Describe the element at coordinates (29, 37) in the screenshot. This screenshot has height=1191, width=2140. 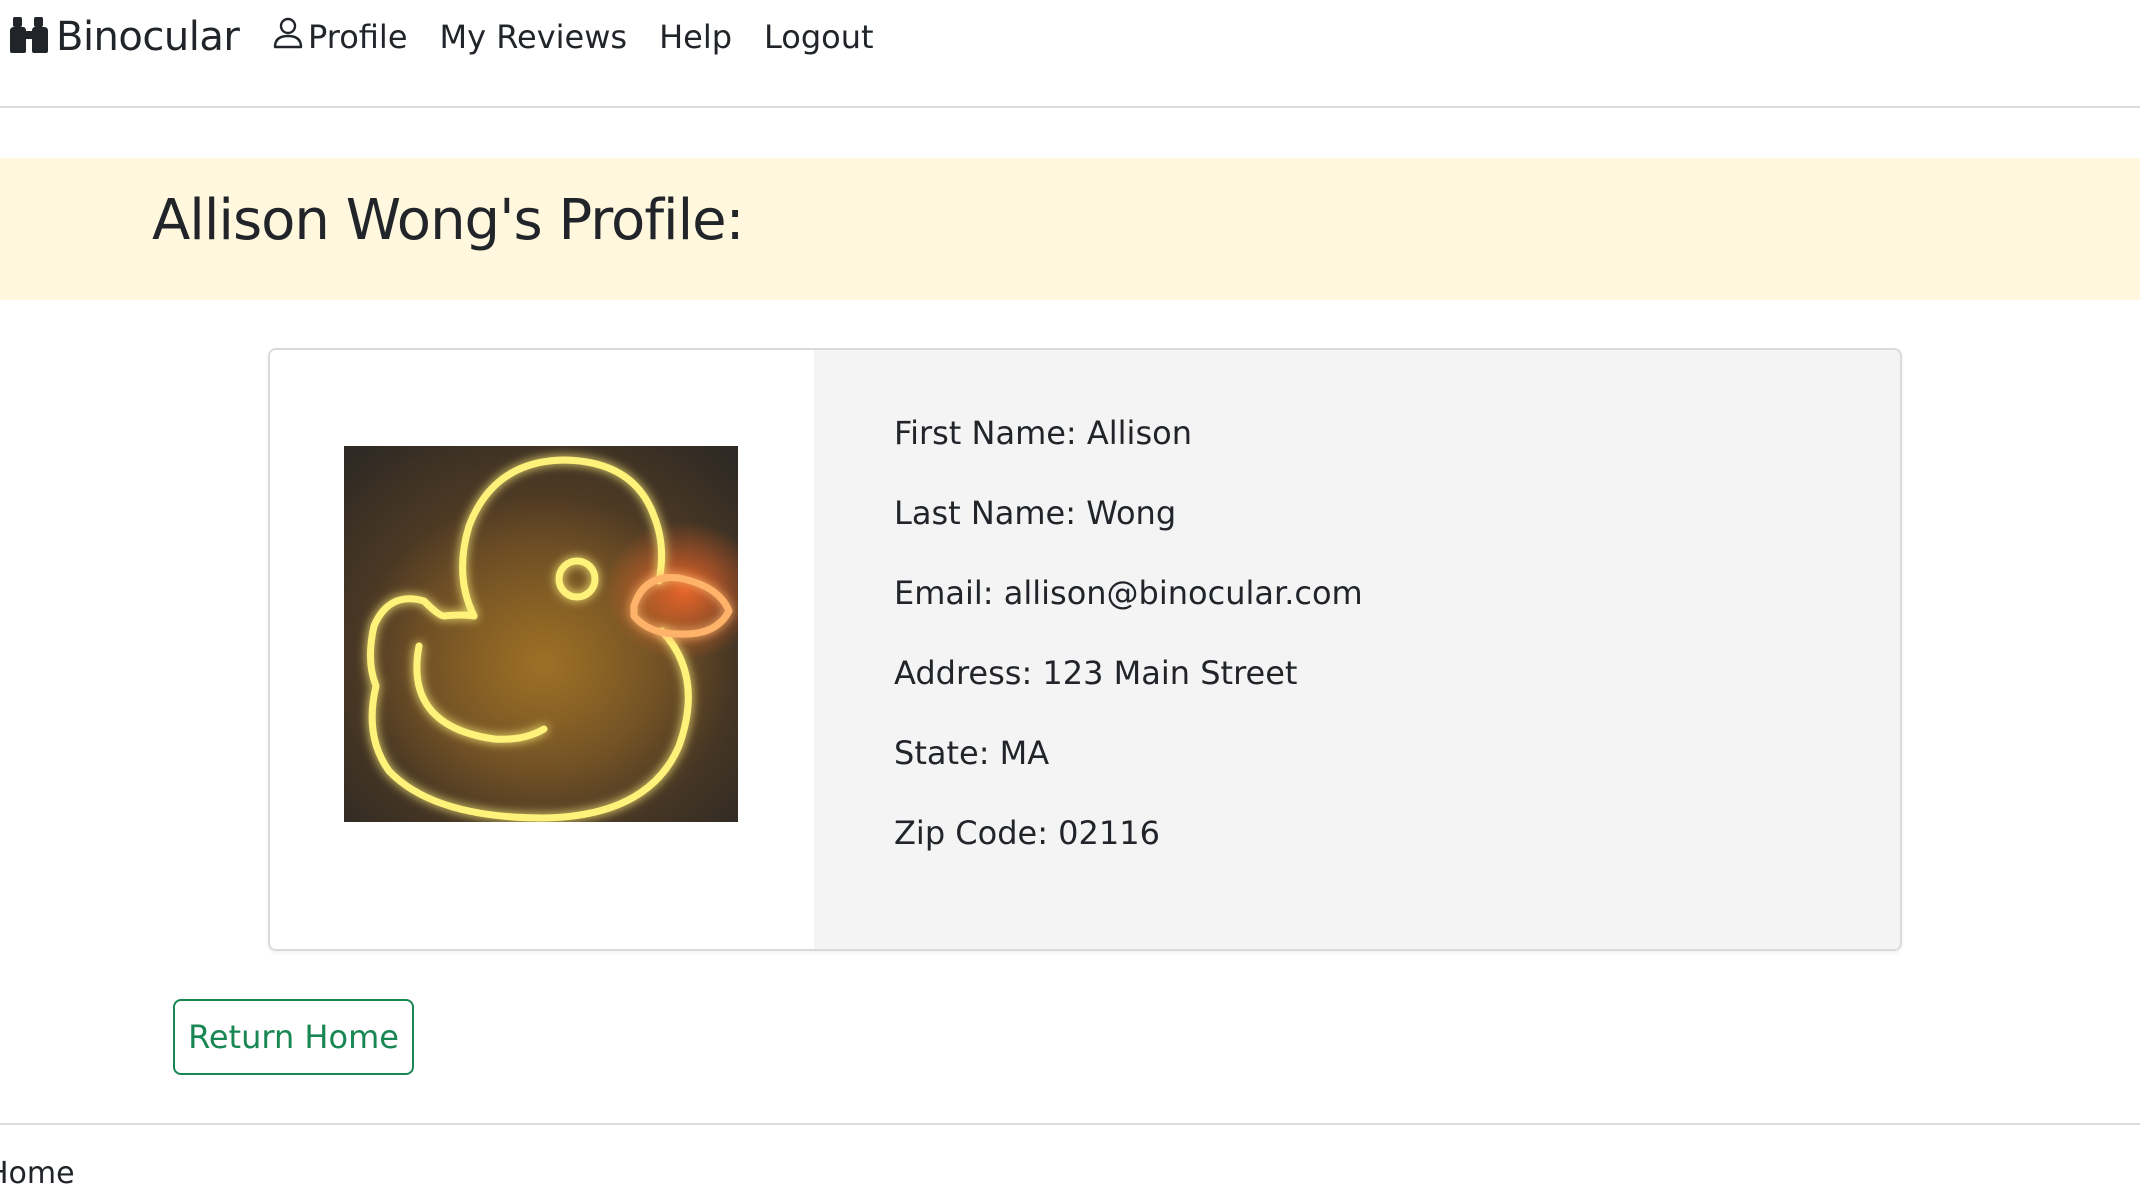
I see `binoculars-icon` at that location.